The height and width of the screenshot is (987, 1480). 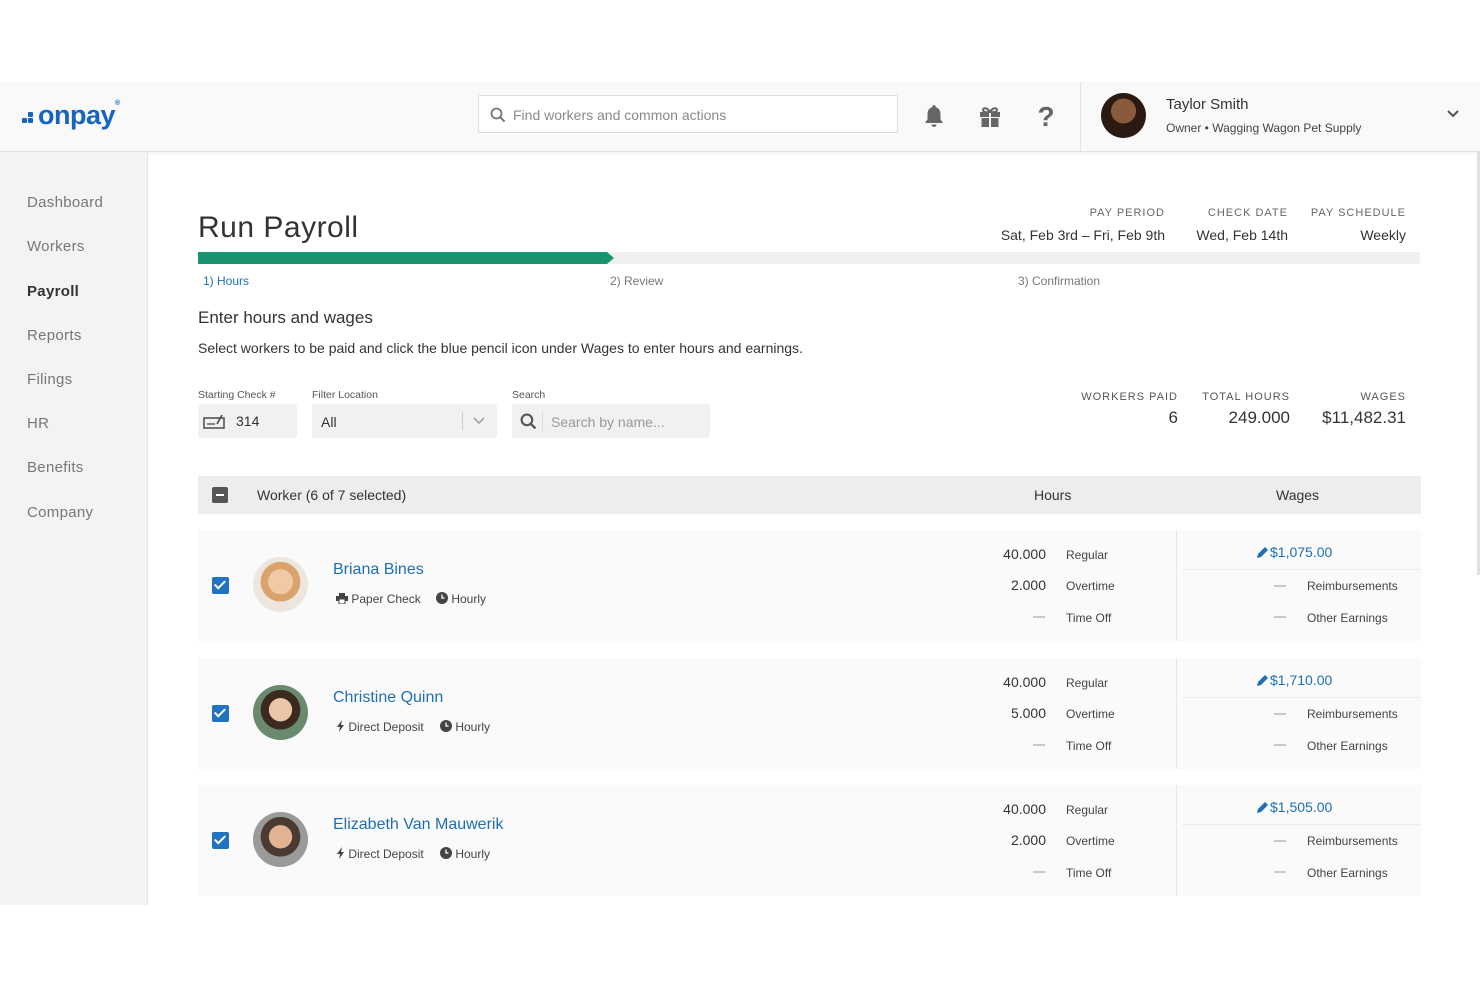 I want to click on gift-icon, so click(x=990, y=116).